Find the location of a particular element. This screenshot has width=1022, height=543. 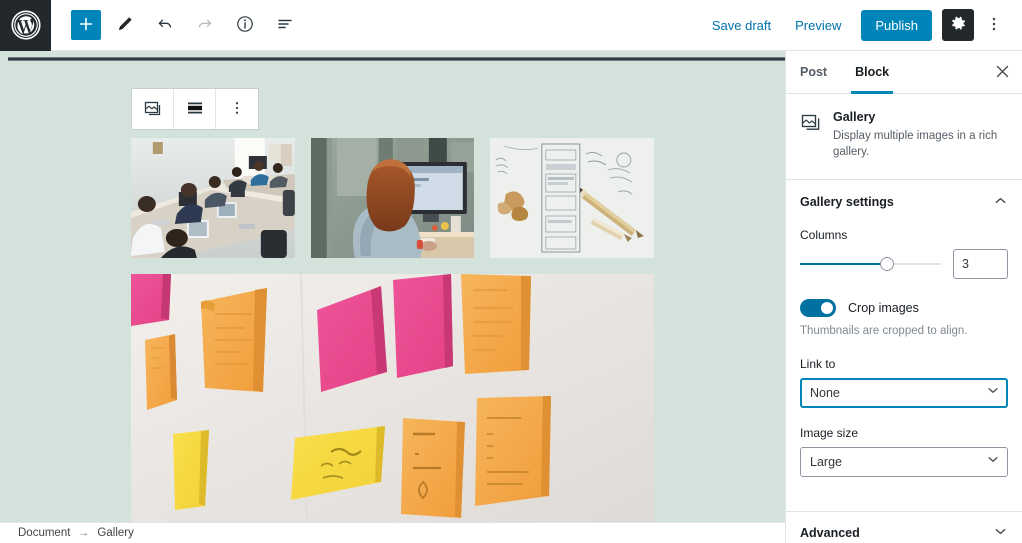

gear-icon is located at coordinates (958, 25).